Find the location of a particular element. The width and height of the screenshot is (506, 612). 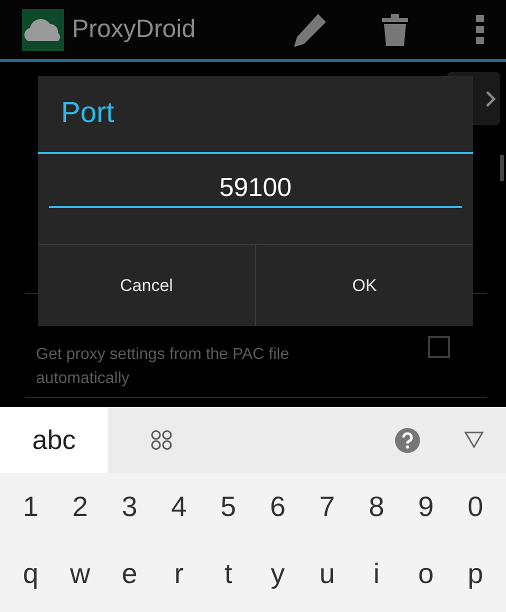

keyboard-key: 4 is located at coordinates (179, 506).